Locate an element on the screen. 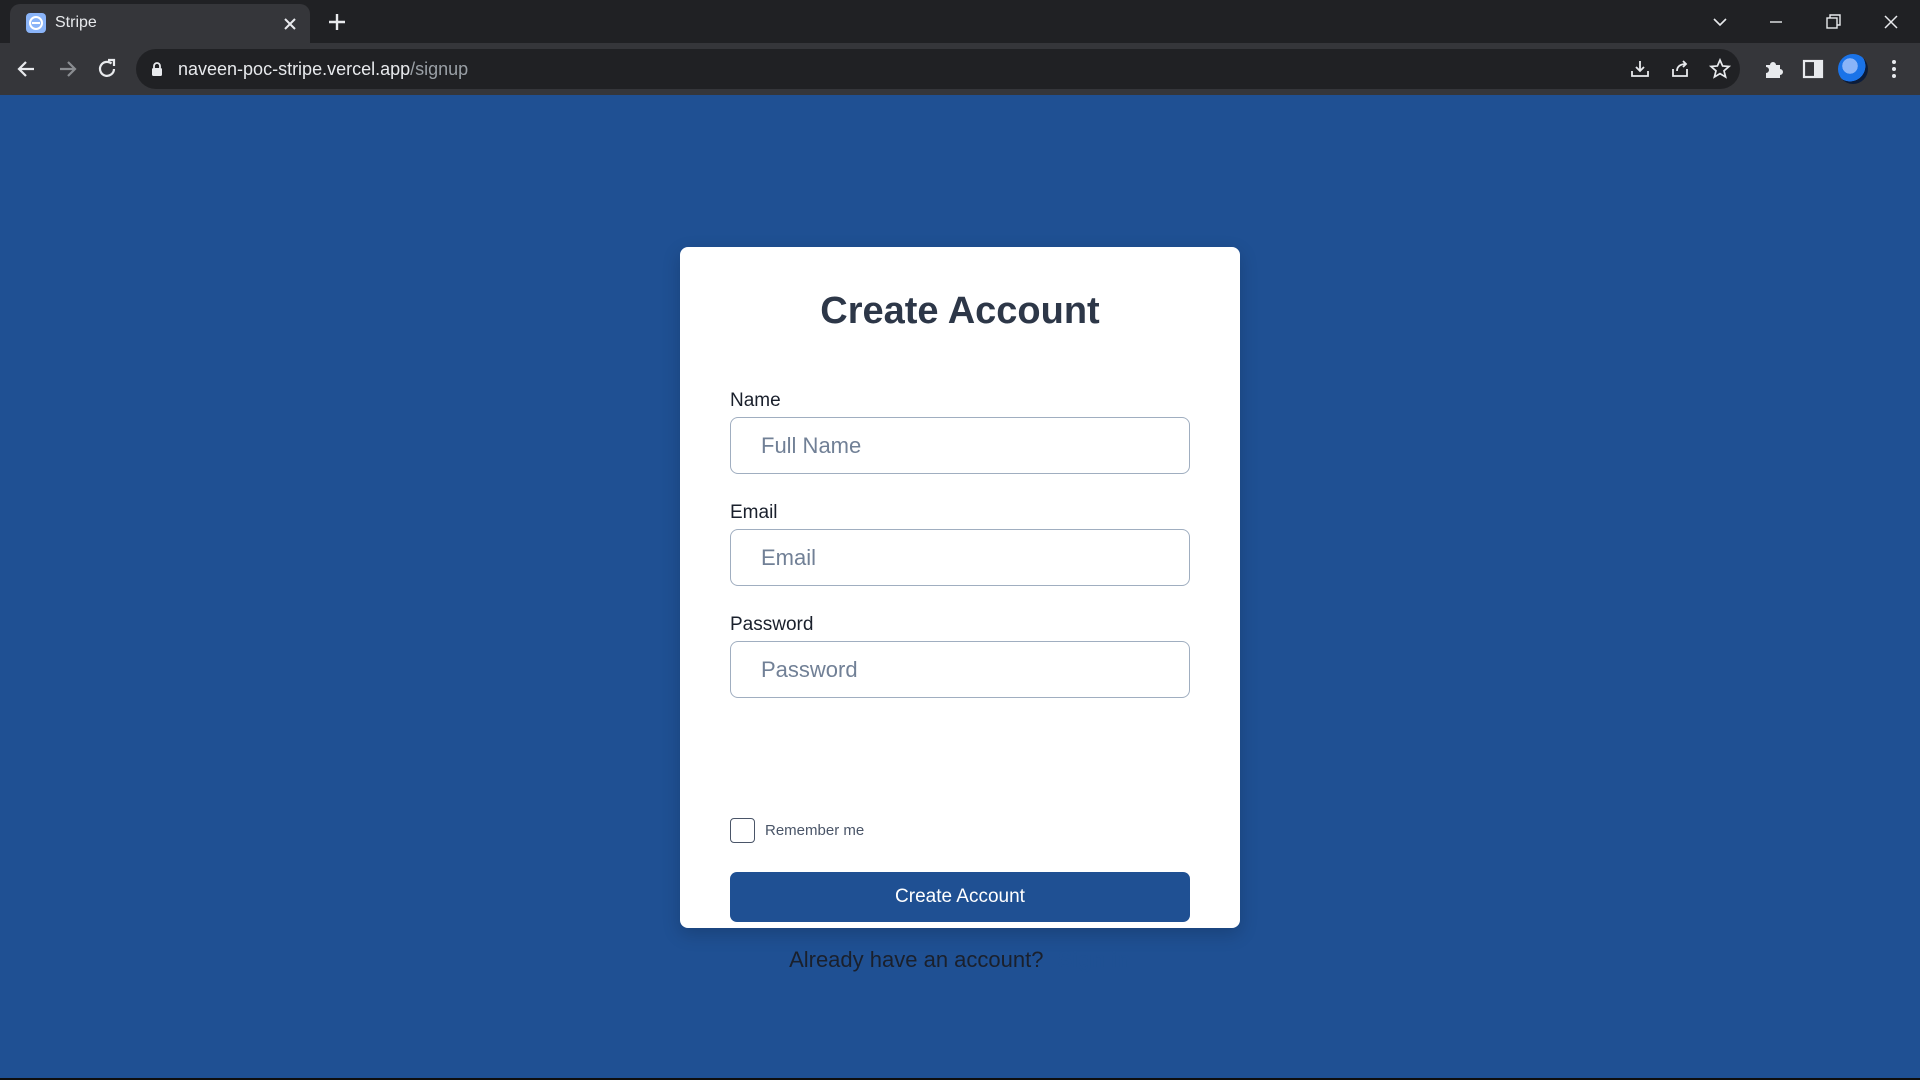  password-label: Password is located at coordinates (772, 624).